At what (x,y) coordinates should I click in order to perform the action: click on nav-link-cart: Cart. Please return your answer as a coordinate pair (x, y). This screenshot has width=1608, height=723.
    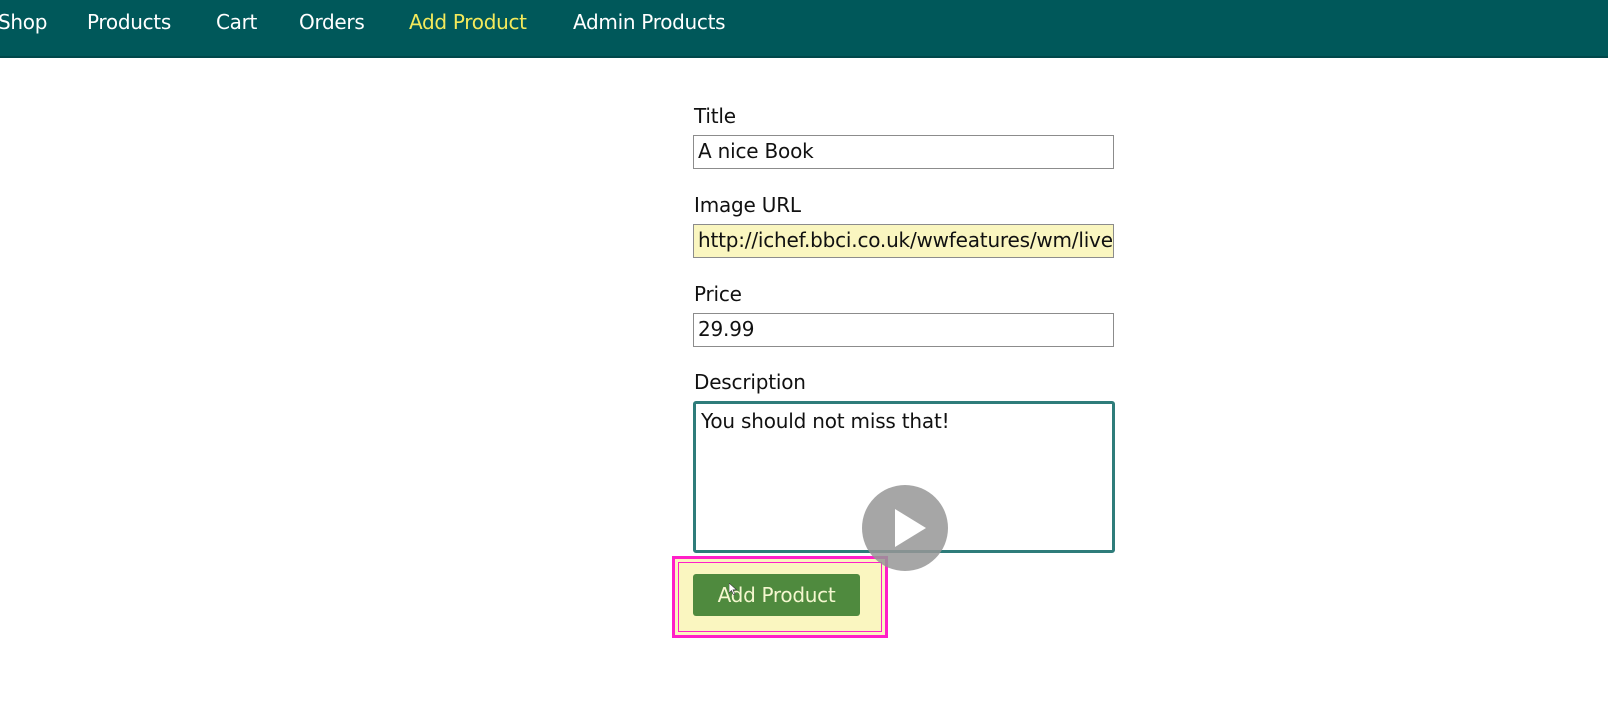
    Looking at the image, I should click on (236, 22).